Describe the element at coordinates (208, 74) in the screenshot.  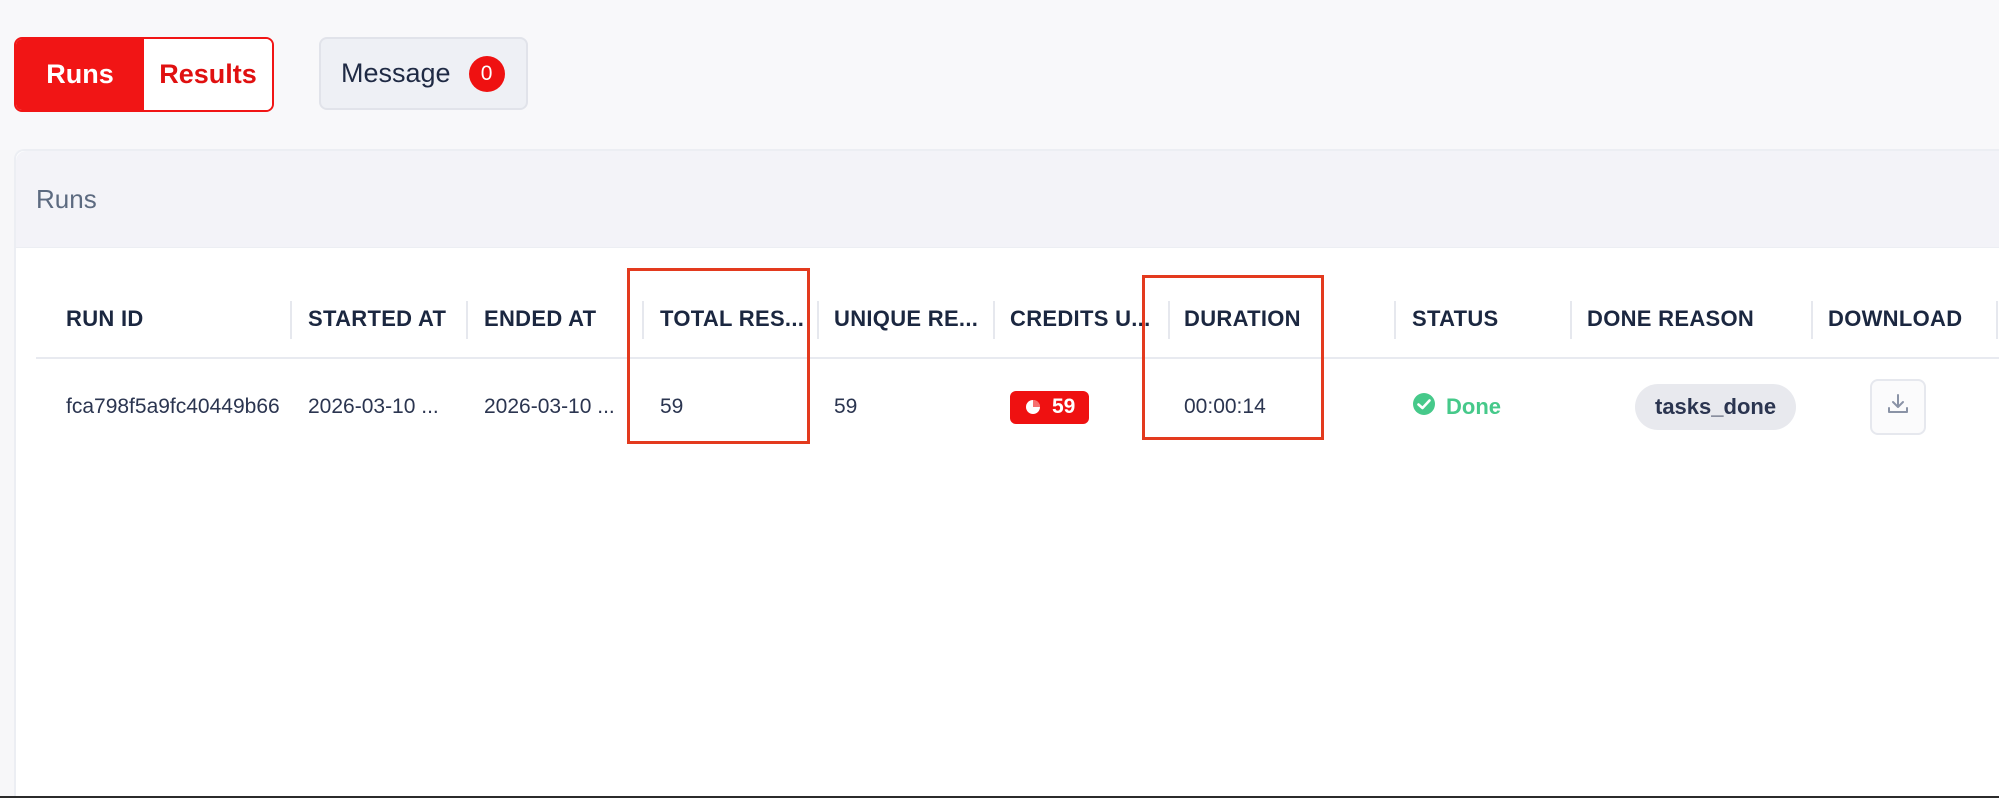
I see `results-tab: Results` at that location.